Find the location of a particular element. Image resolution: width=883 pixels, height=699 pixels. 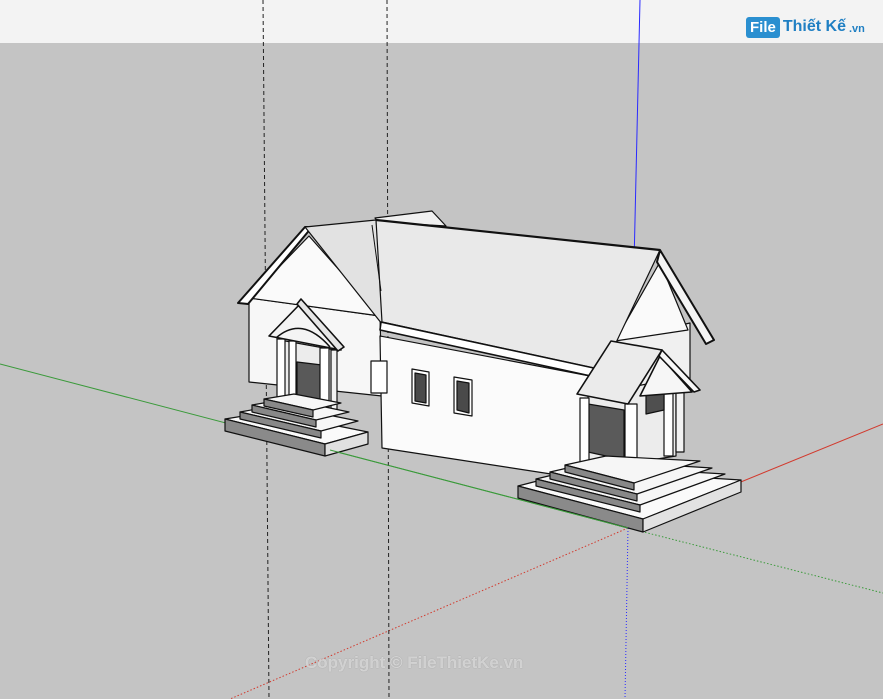

window-2-glass is located at coordinates (463, 397).